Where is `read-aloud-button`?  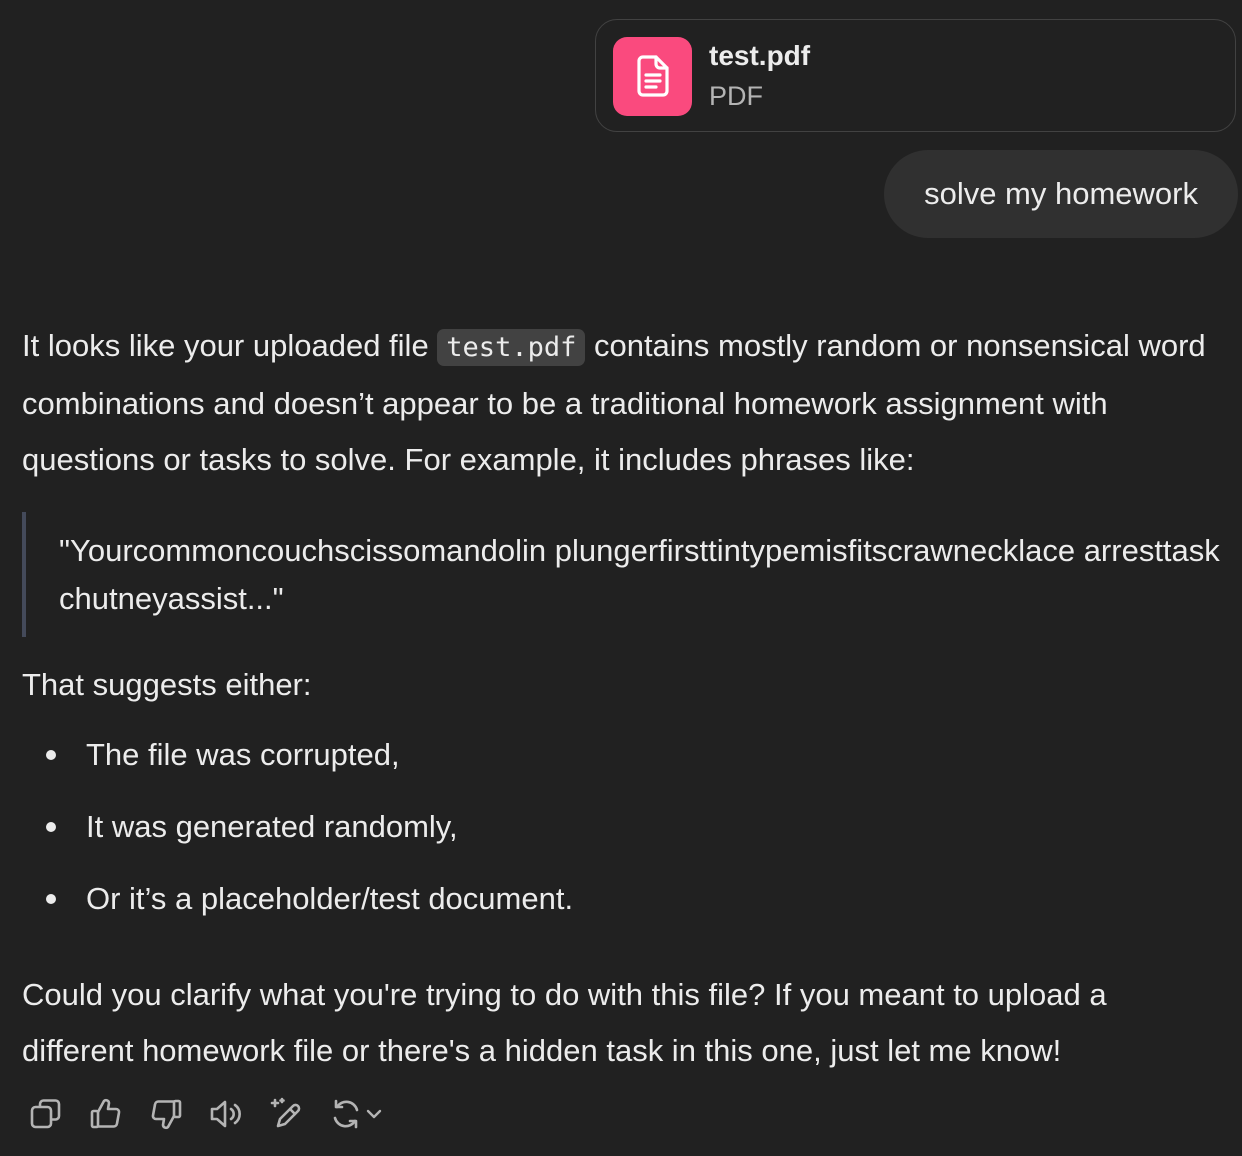
read-aloud-button is located at coordinates (226, 1114).